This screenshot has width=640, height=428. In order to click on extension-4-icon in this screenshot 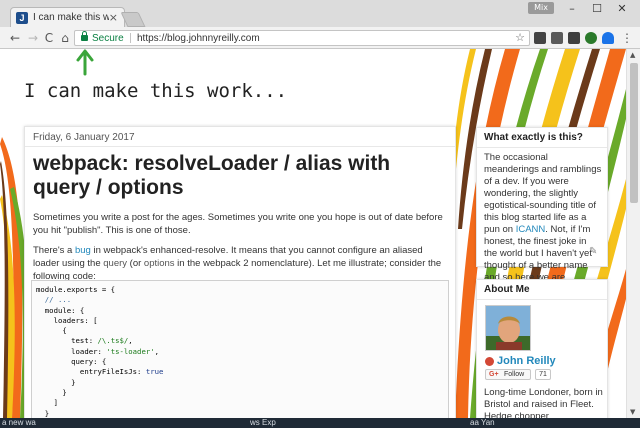, I will do `click(591, 38)`.